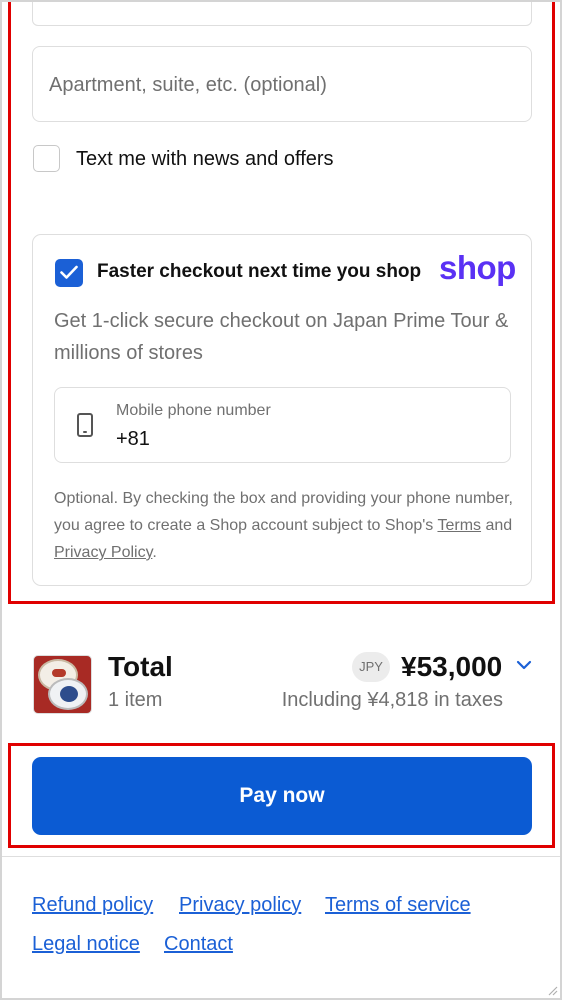 Image resolution: width=562 pixels, height=1000 pixels. What do you see at coordinates (524, 665) in the screenshot?
I see `chevron-down-icon` at bounding box center [524, 665].